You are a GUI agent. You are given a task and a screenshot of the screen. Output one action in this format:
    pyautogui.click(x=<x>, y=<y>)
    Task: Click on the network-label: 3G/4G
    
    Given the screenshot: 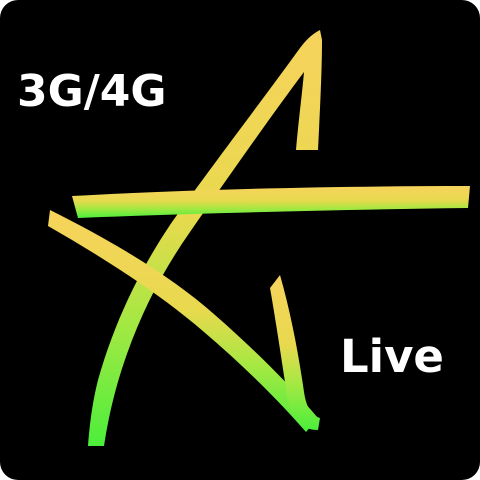 What is the action you would take?
    pyautogui.click(x=92, y=91)
    